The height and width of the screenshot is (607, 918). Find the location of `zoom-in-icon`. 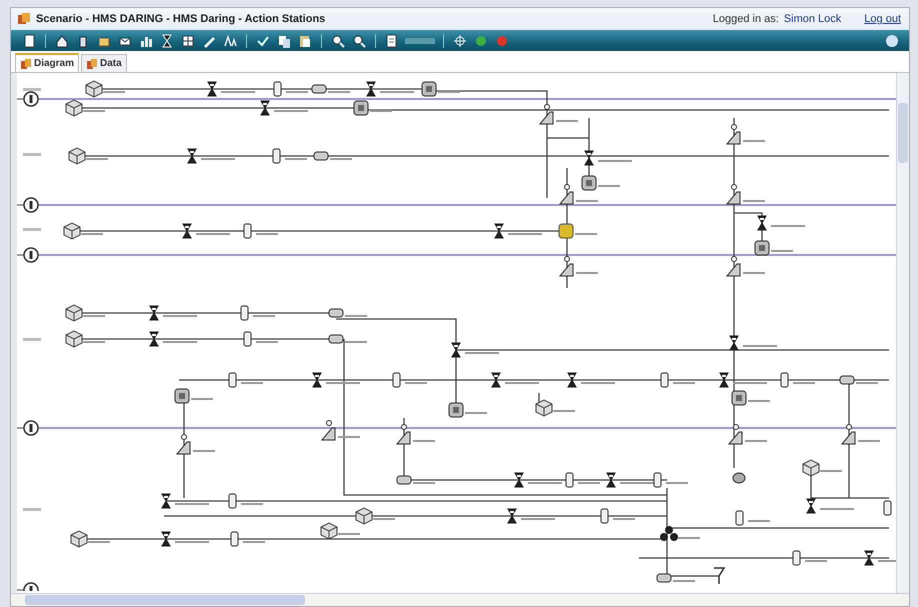

zoom-in-icon is located at coordinates (338, 40).